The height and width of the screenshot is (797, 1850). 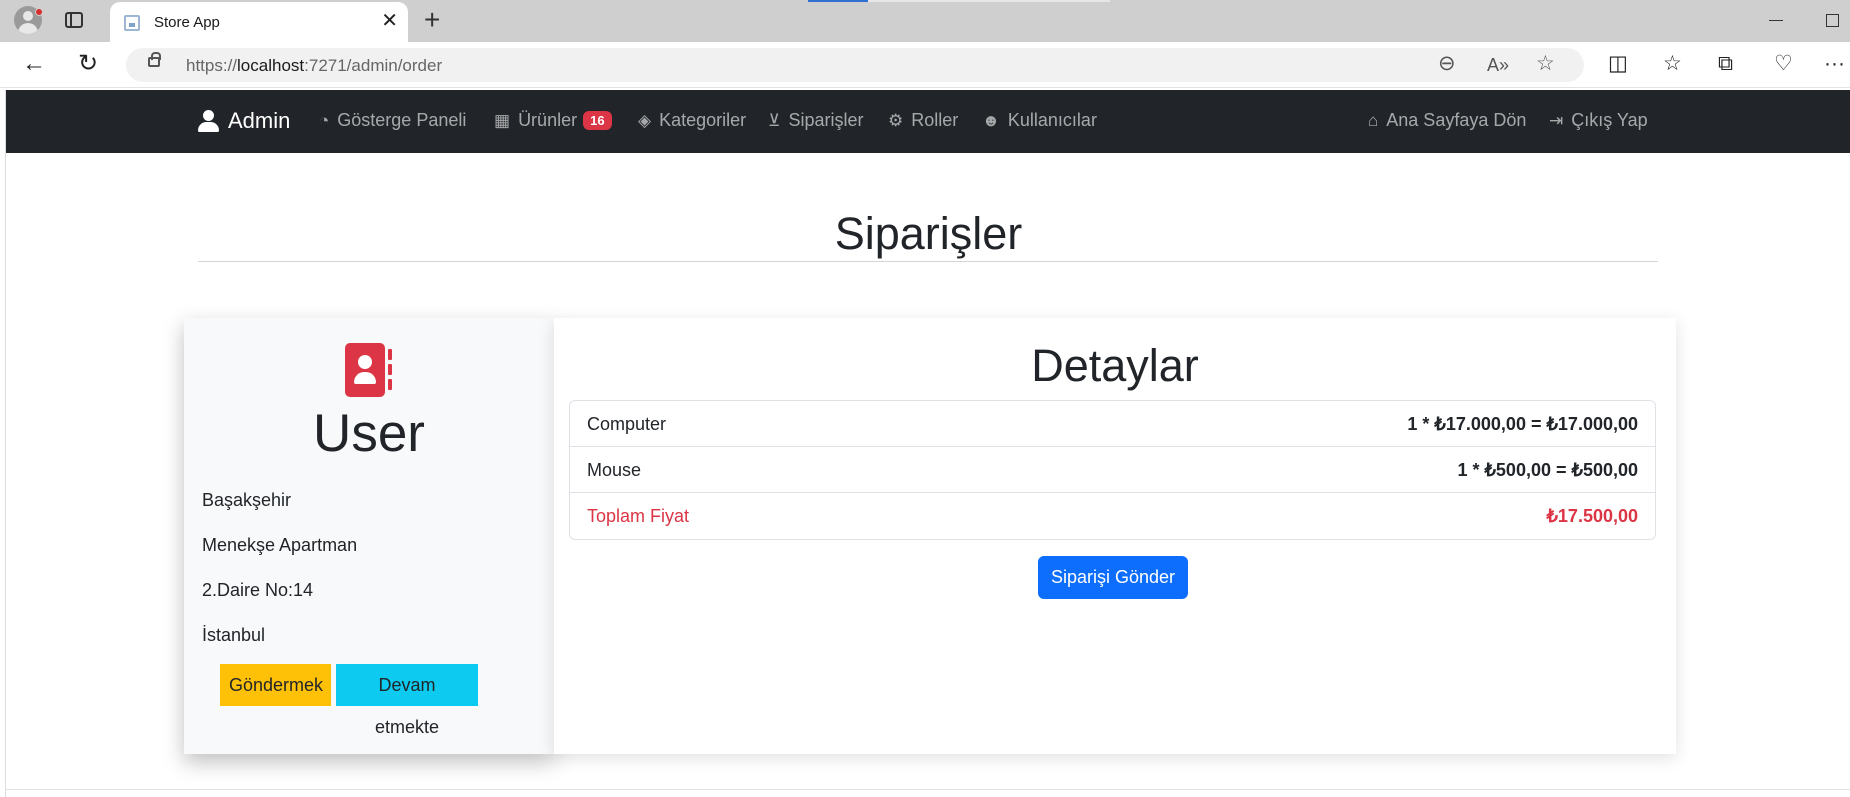 I want to click on list-item: Mouse 1 * ₺500,00 = ₺500,00, so click(x=1112, y=470).